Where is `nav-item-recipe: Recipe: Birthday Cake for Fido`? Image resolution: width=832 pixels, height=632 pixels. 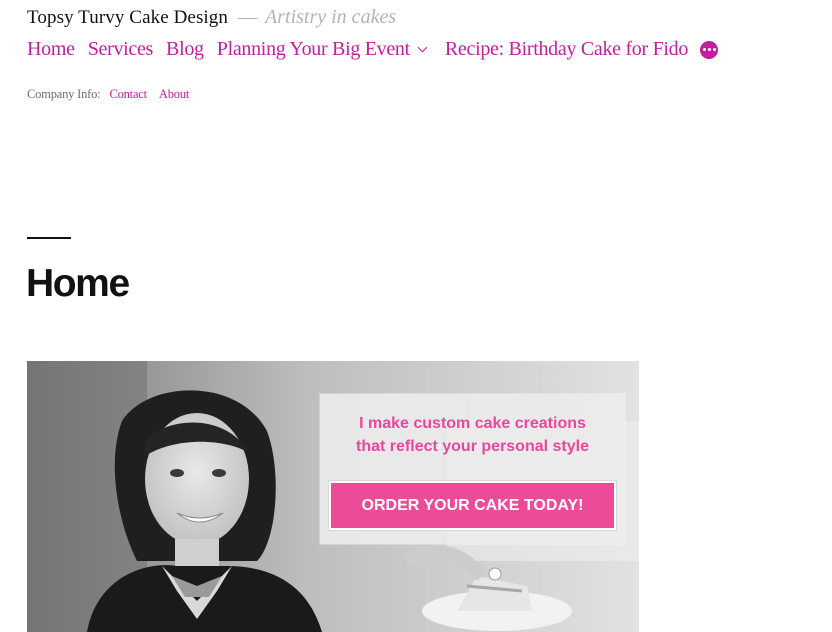 nav-item-recipe: Recipe: Birthday Cake for Fido is located at coordinates (566, 49).